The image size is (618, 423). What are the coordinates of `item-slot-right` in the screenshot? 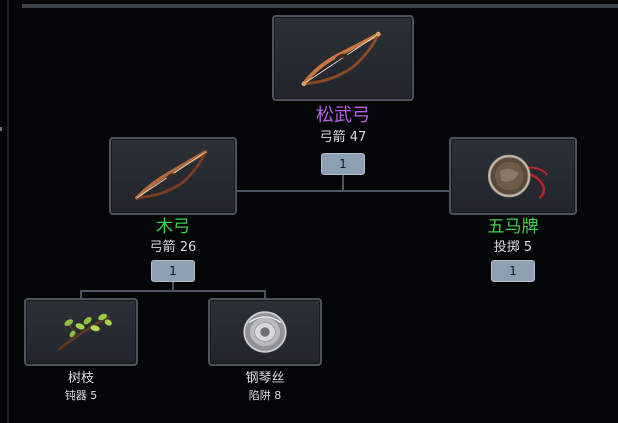 It's located at (513, 176).